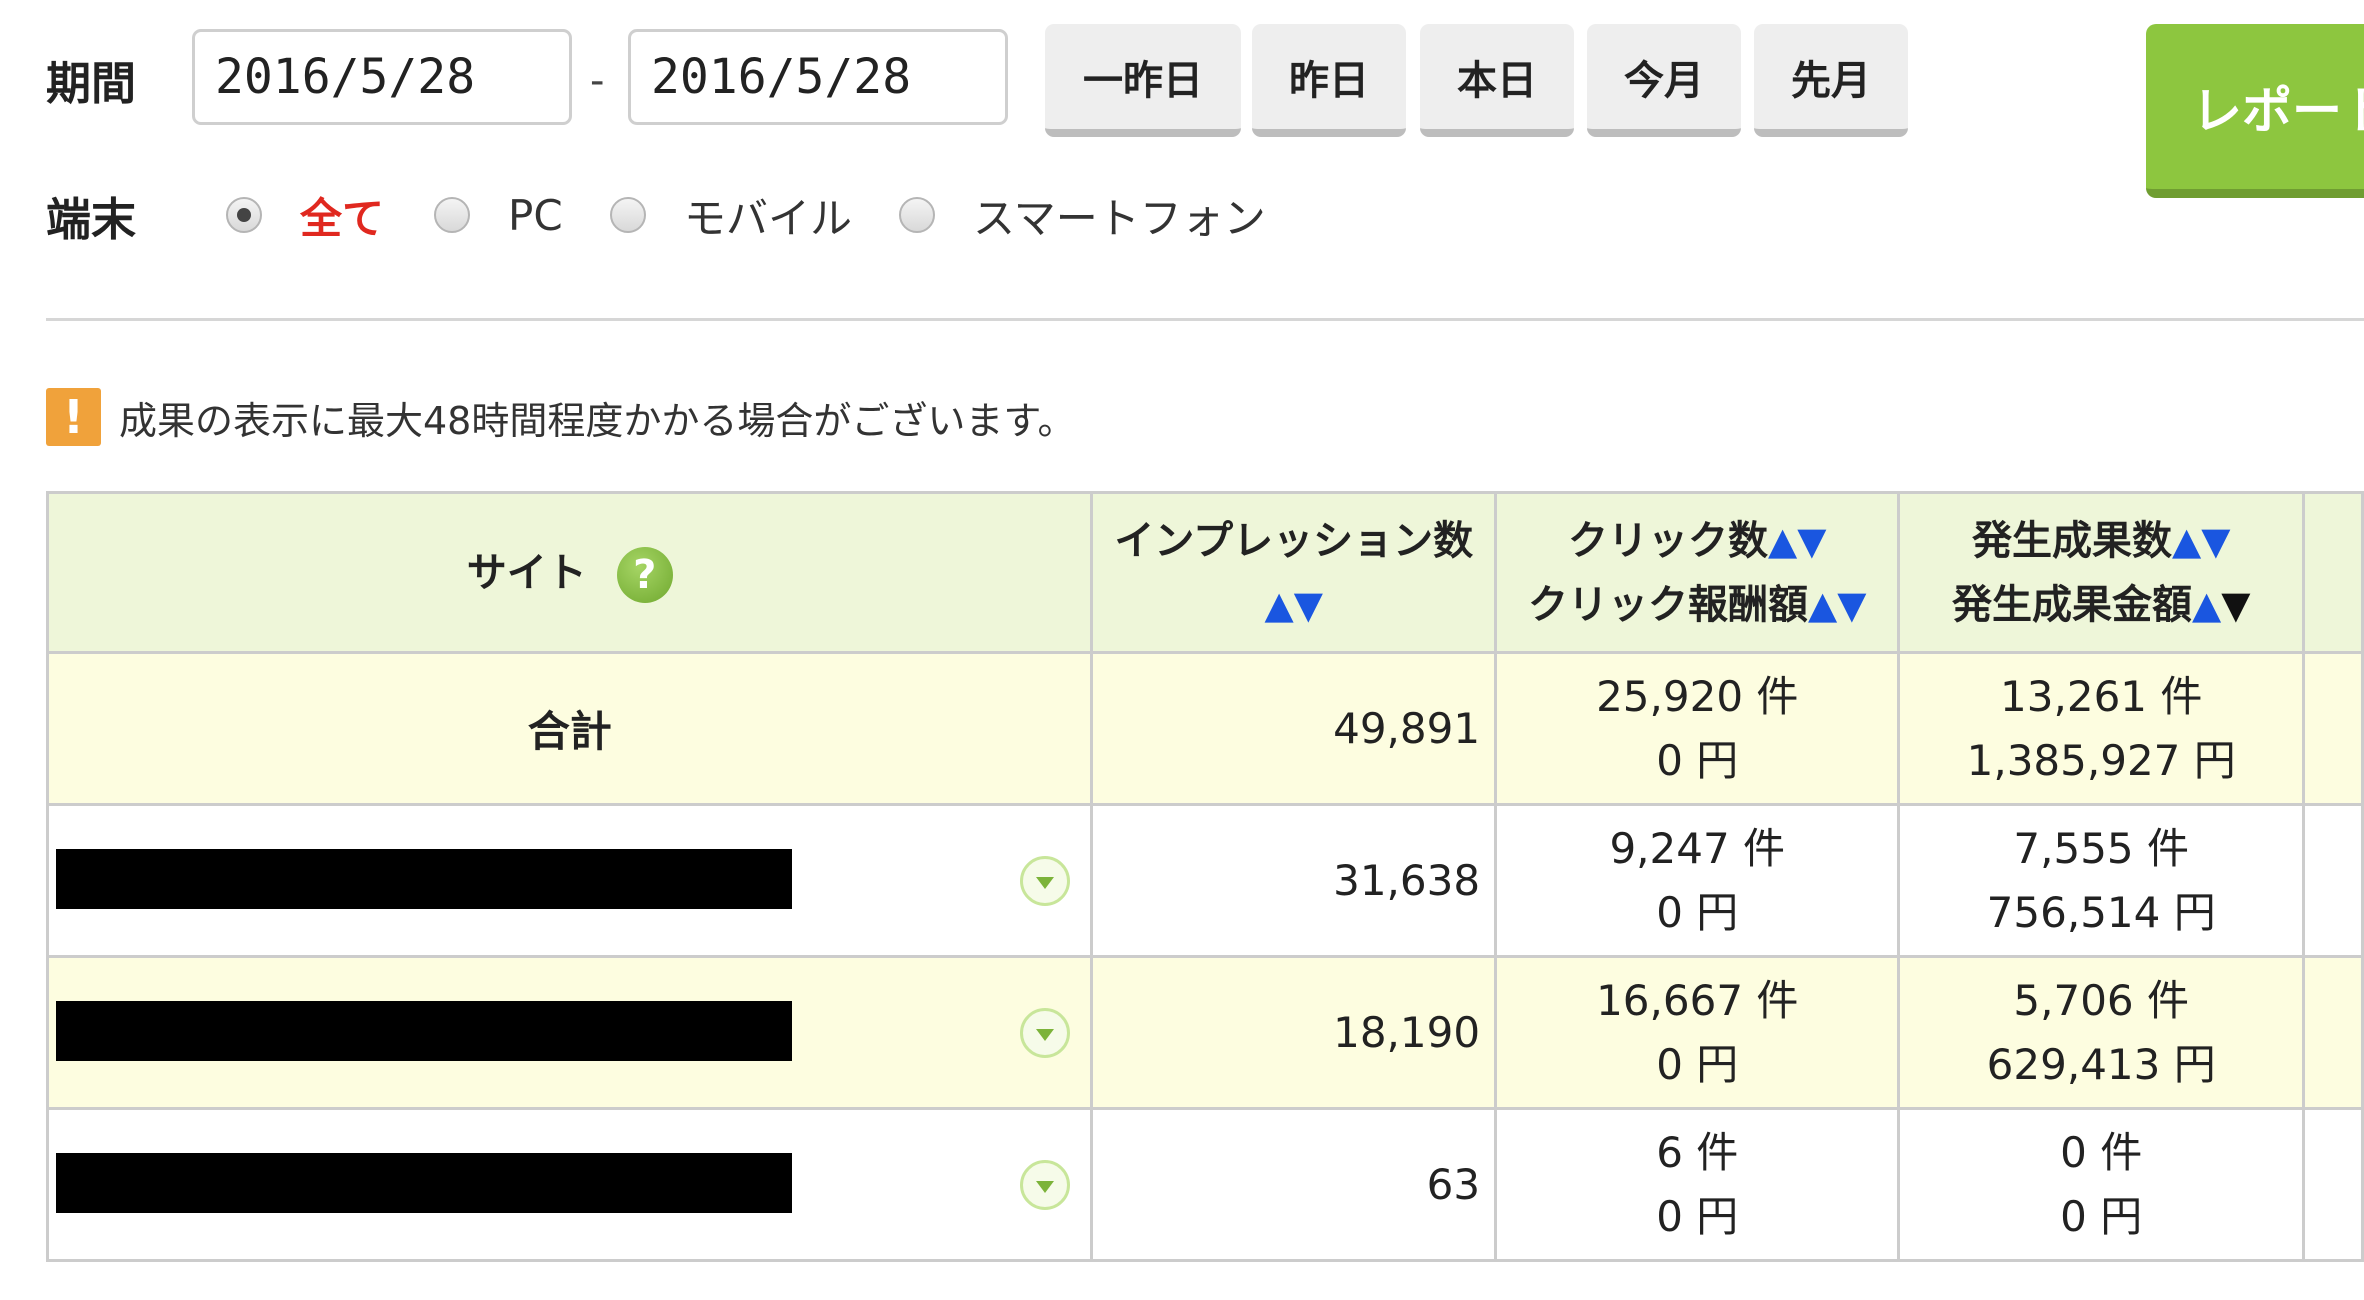 The width and height of the screenshot is (2364, 1300). I want to click on total-click-reward: 0 円, so click(1697, 760).